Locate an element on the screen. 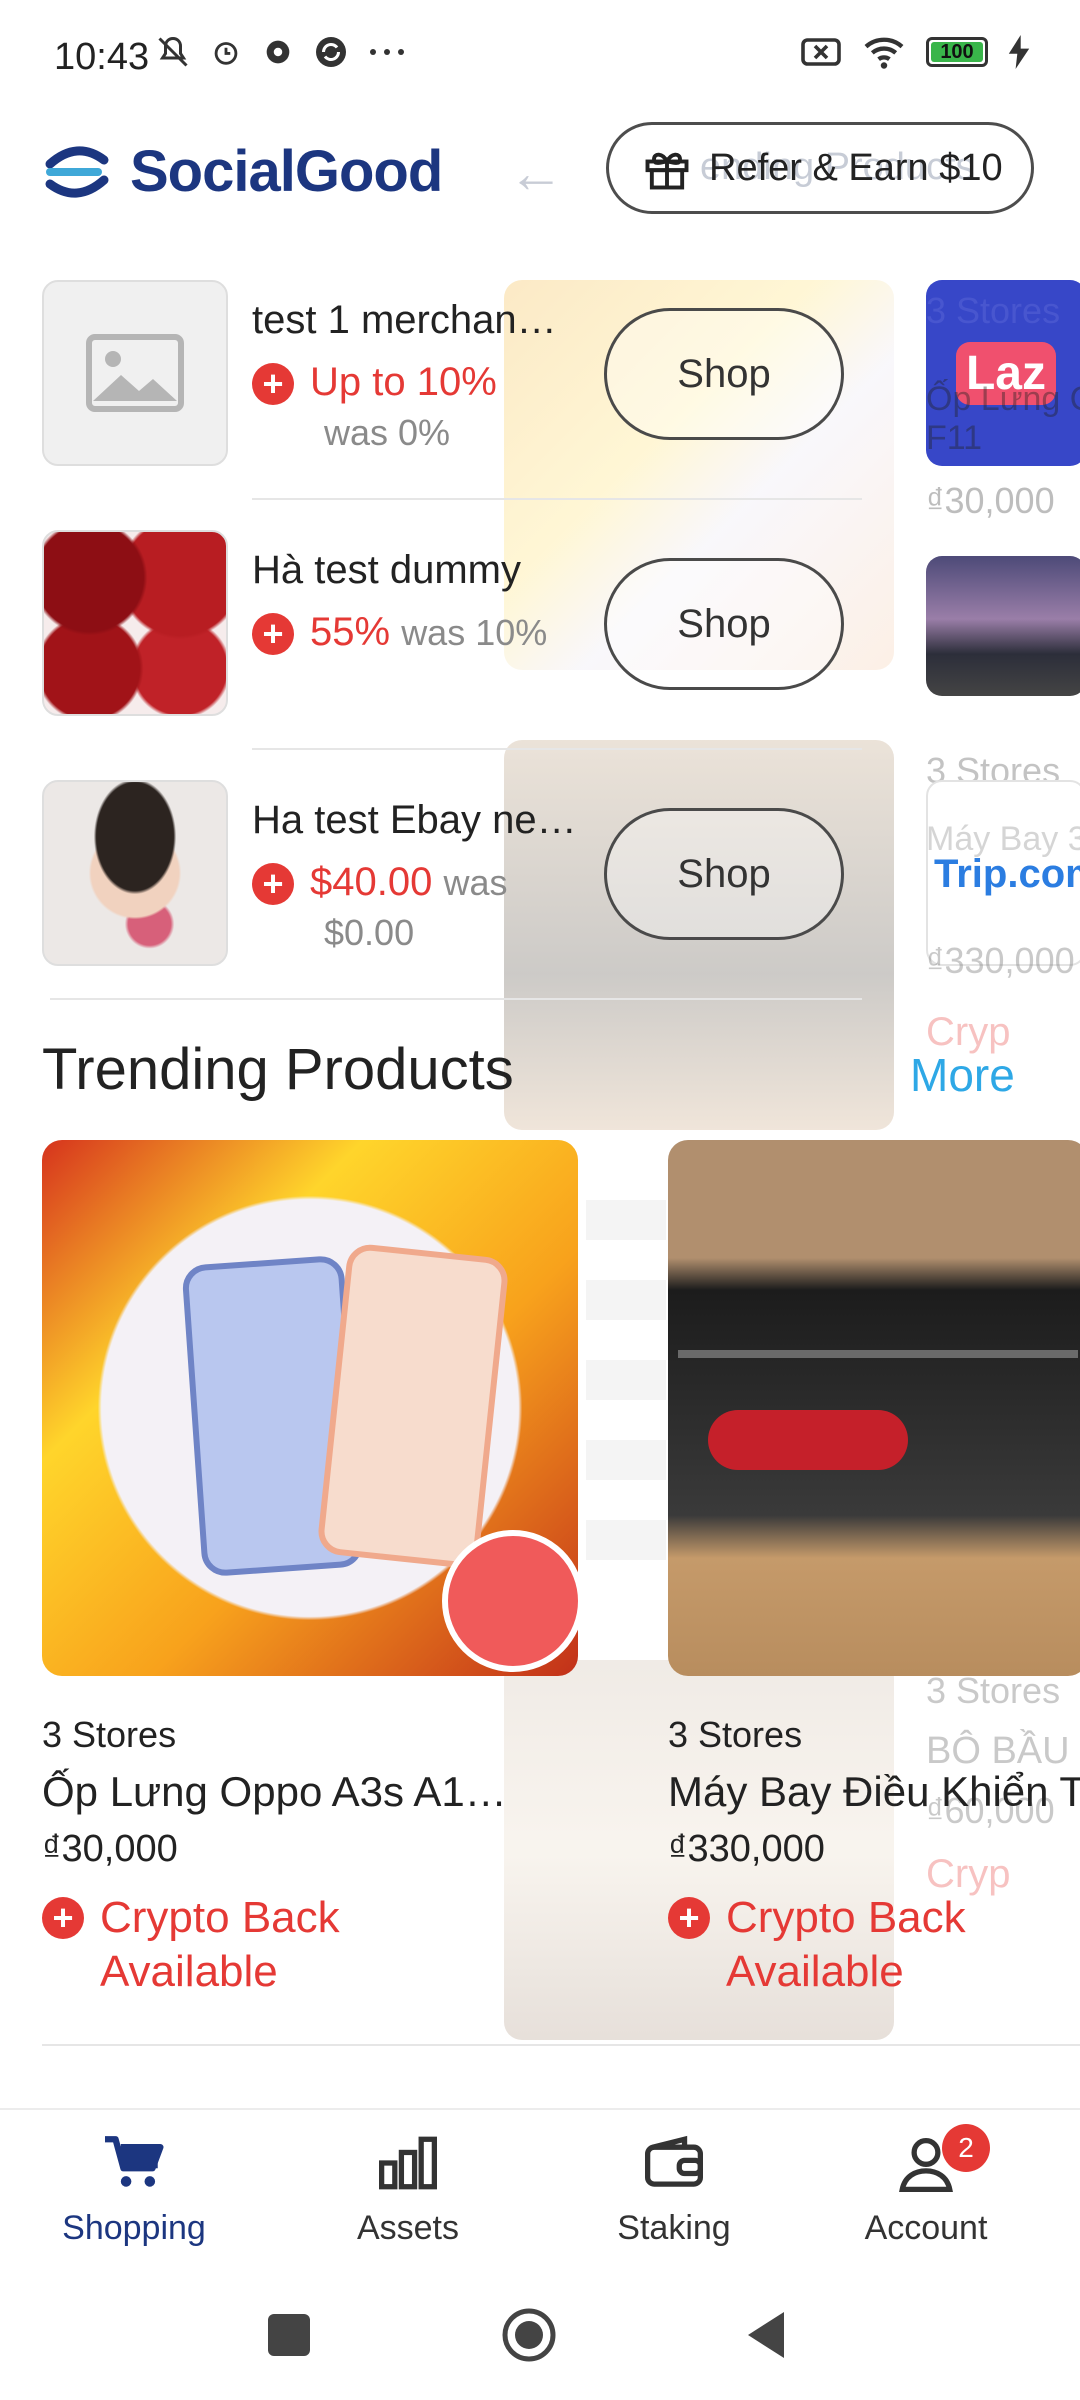  more-dots-icon is located at coordinates (387, 52).